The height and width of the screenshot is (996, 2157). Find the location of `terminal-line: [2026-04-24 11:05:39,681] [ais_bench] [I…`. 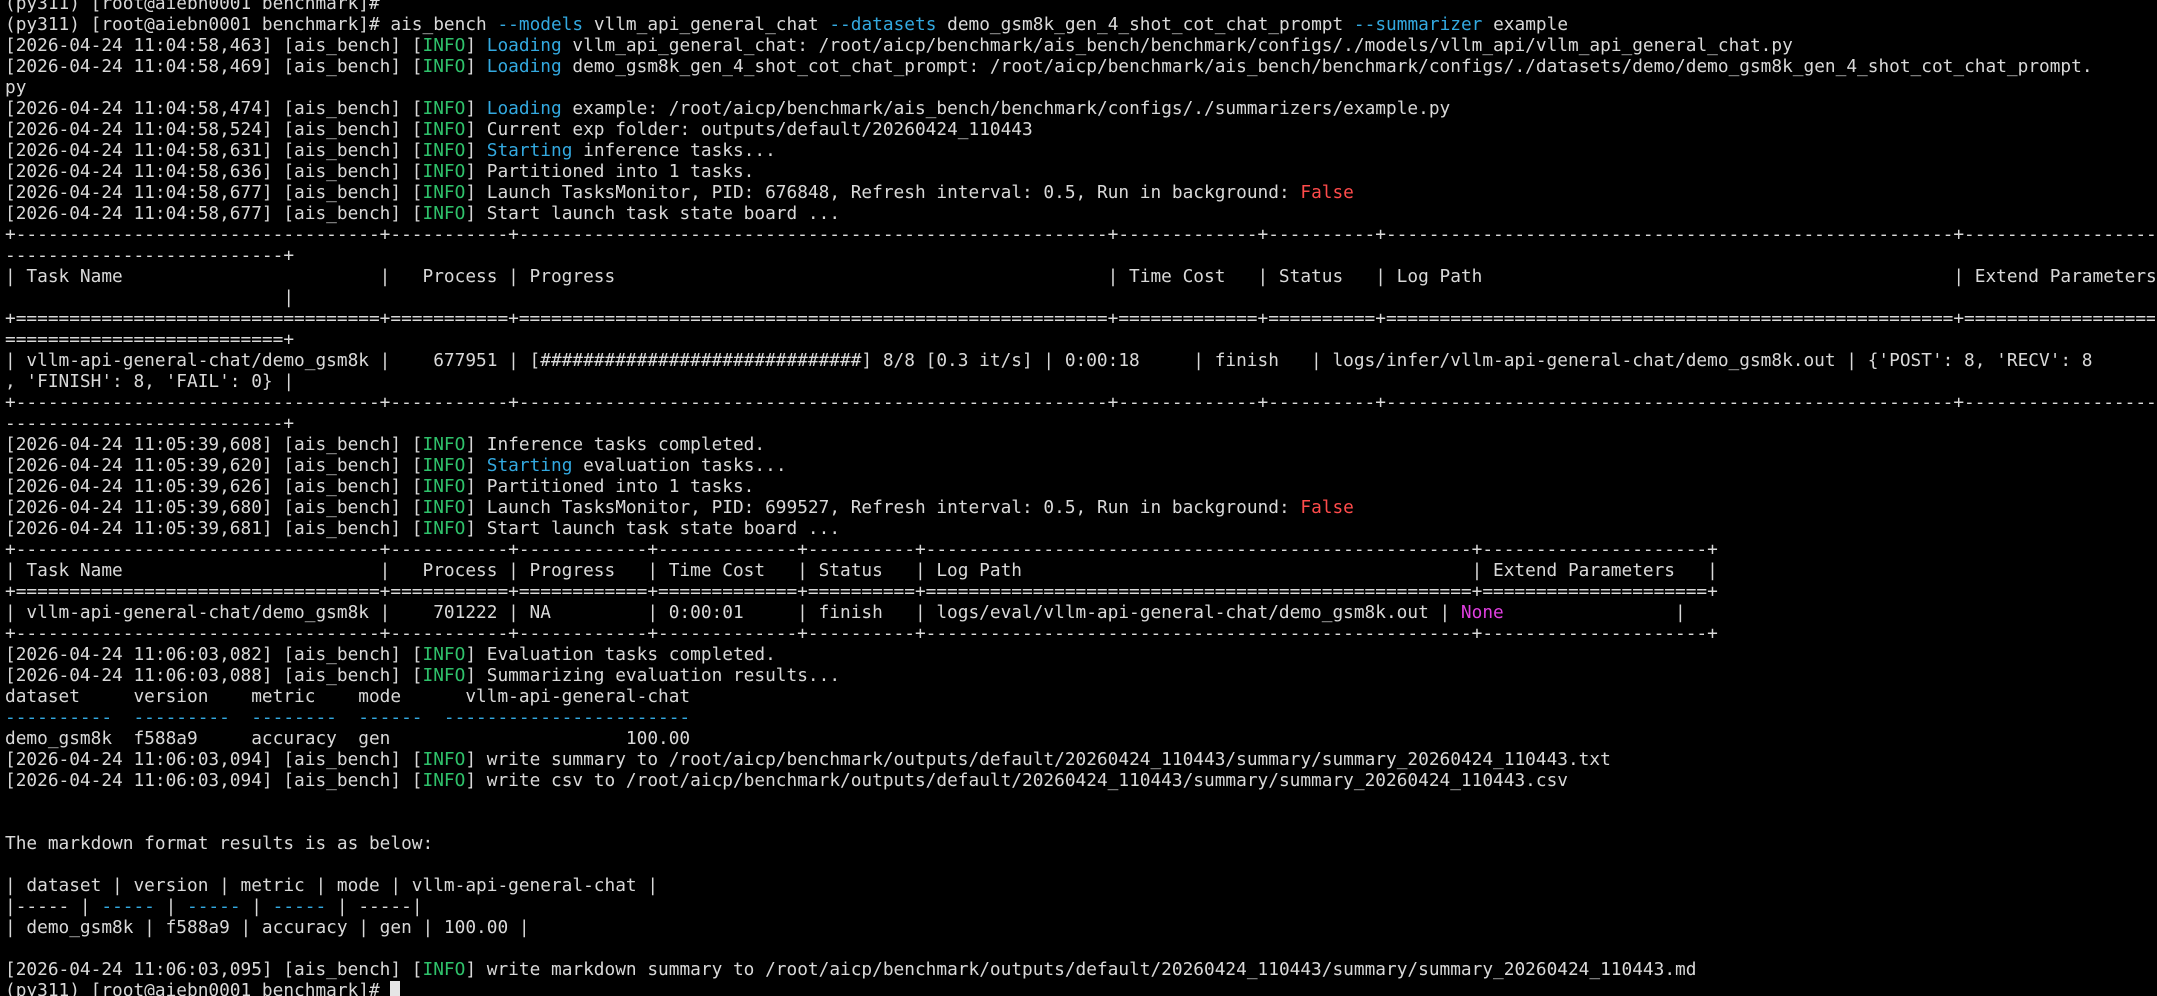

terminal-line: [2026-04-24 11:05:39,681] [ais_bench] [I… is located at coordinates (1080, 528).